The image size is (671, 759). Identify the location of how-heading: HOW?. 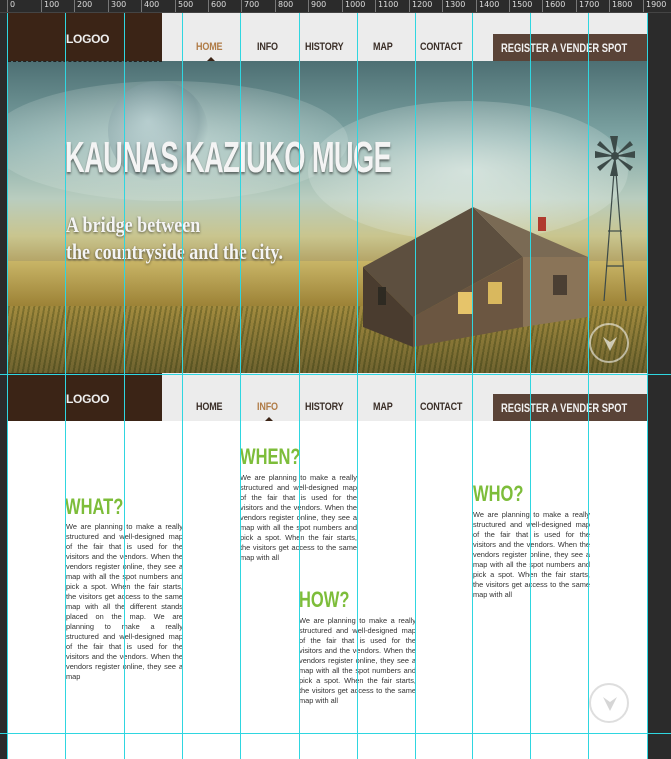
(324, 599).